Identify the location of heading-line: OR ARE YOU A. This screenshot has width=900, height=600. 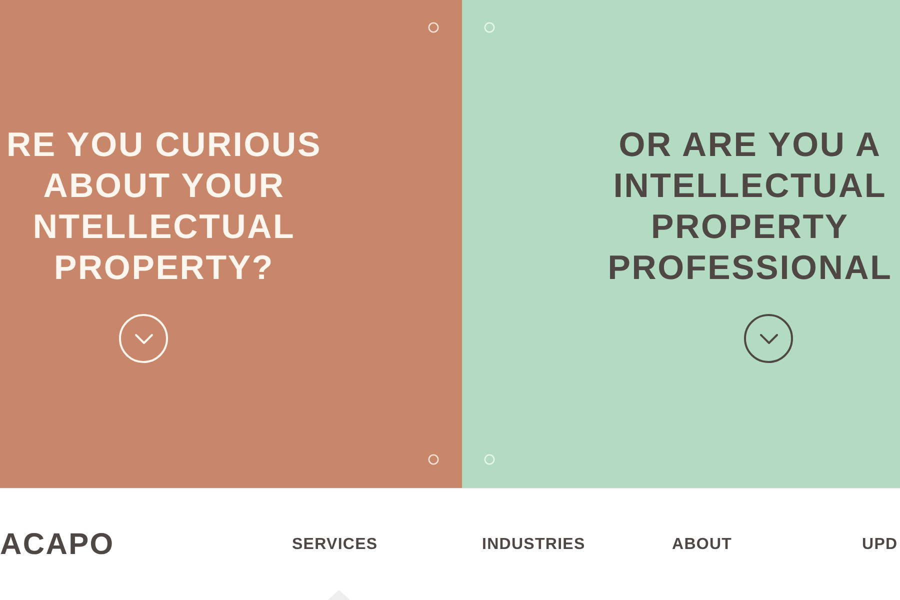
(750, 145).